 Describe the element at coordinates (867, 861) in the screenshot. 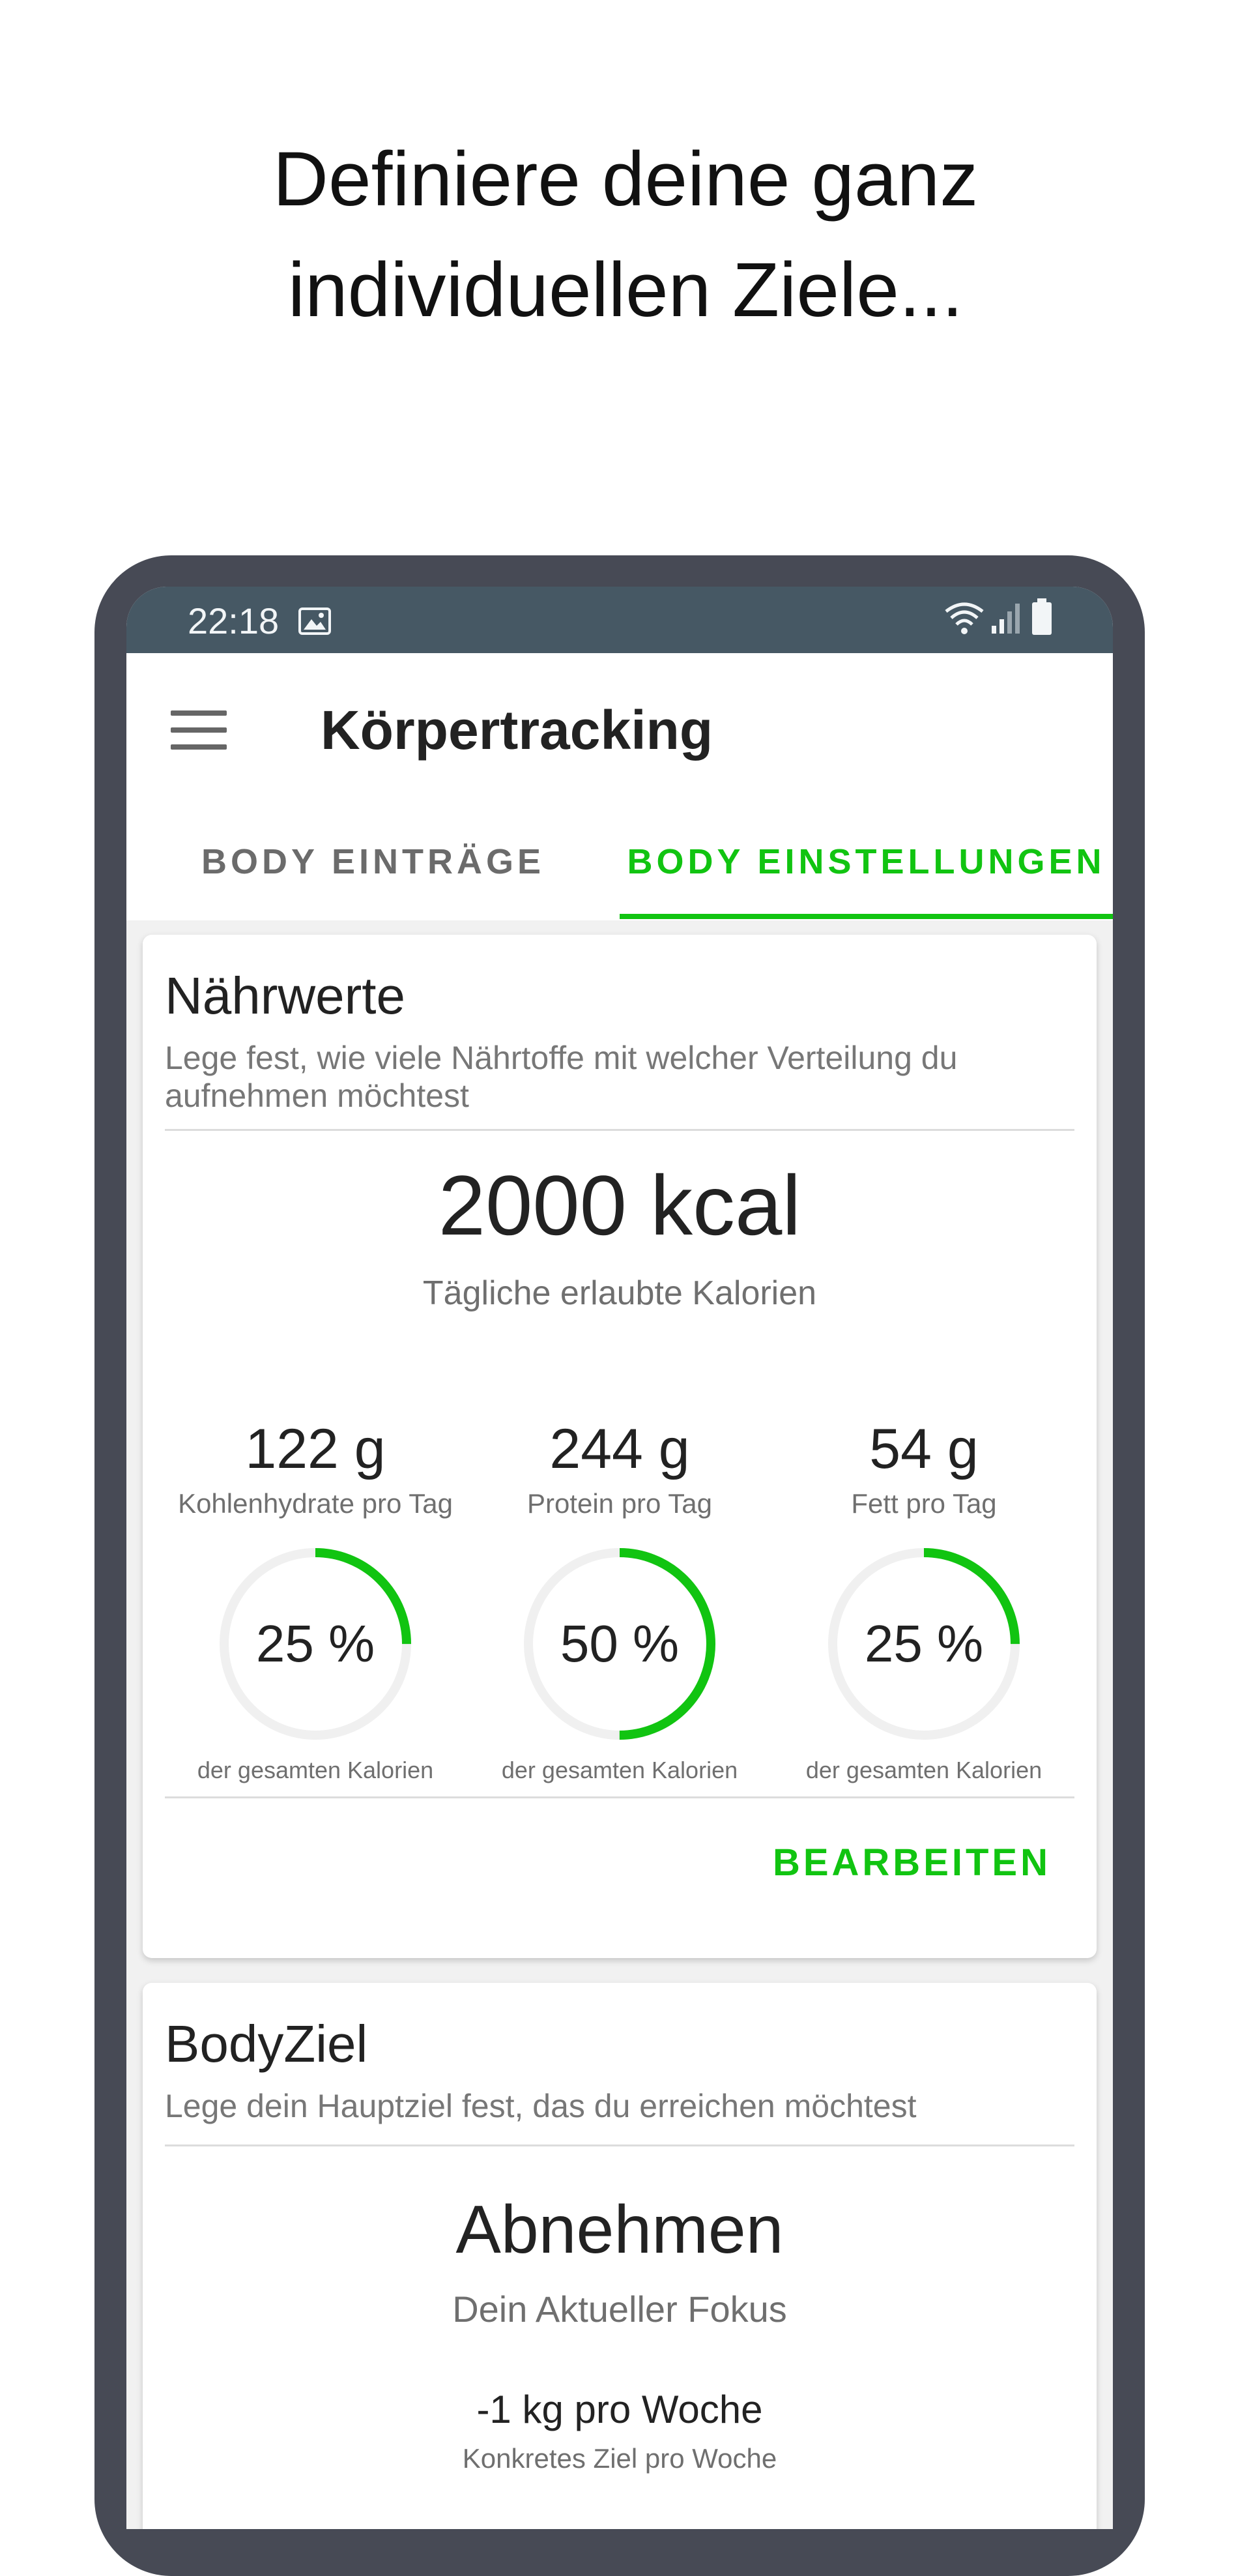

I see `tab-body-einstellungen: BODY EINSTELLUNGEN` at that location.